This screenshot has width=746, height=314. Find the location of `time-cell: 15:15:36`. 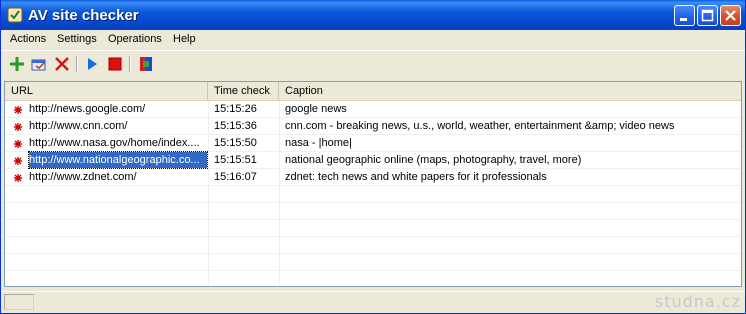

time-cell: 15:15:36 is located at coordinates (235, 126).